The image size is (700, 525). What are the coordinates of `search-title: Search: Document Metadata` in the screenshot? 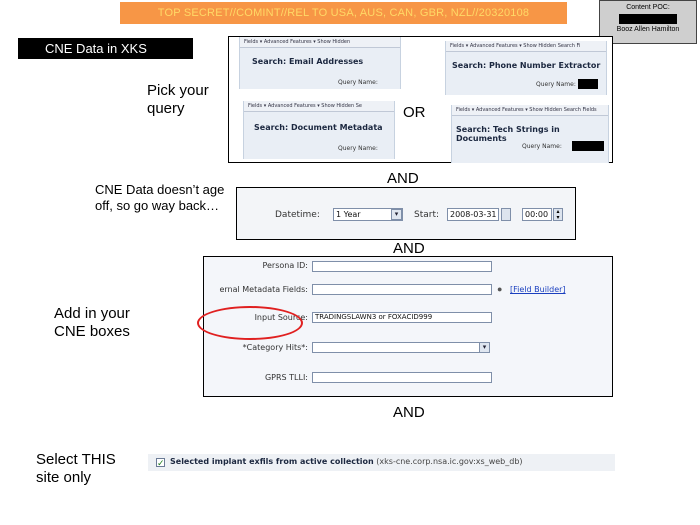 It's located at (318, 127).